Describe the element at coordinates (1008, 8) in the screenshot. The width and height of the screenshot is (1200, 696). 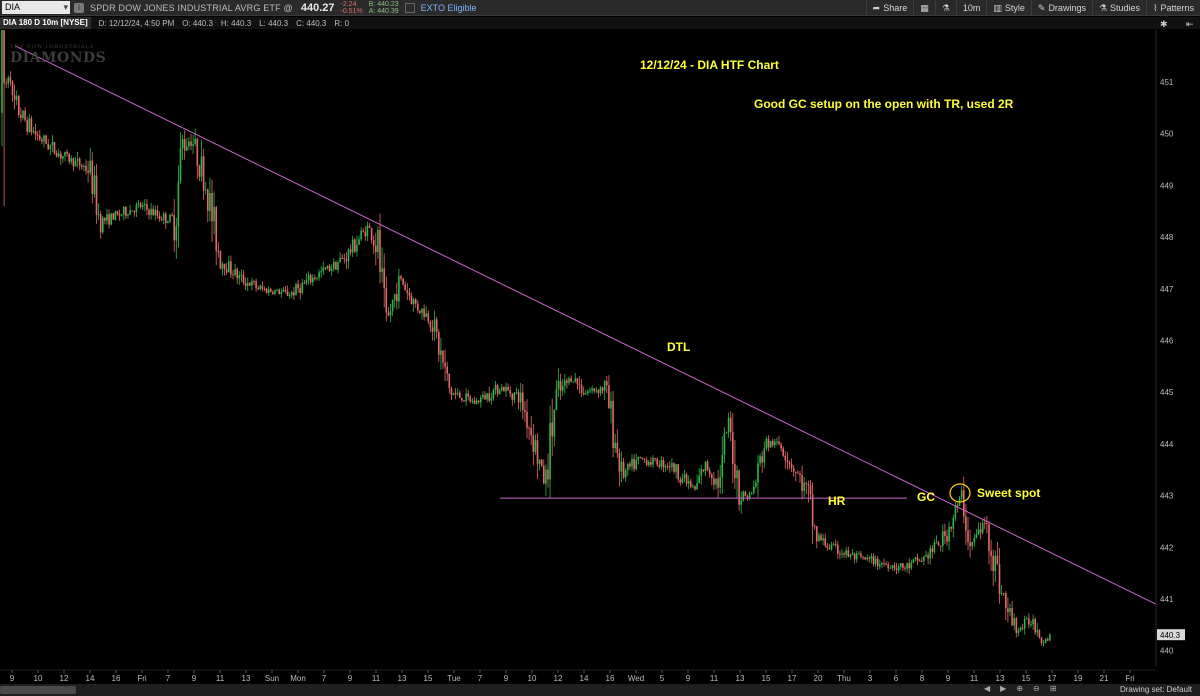
I see `style-button: ▥ Style` at that location.